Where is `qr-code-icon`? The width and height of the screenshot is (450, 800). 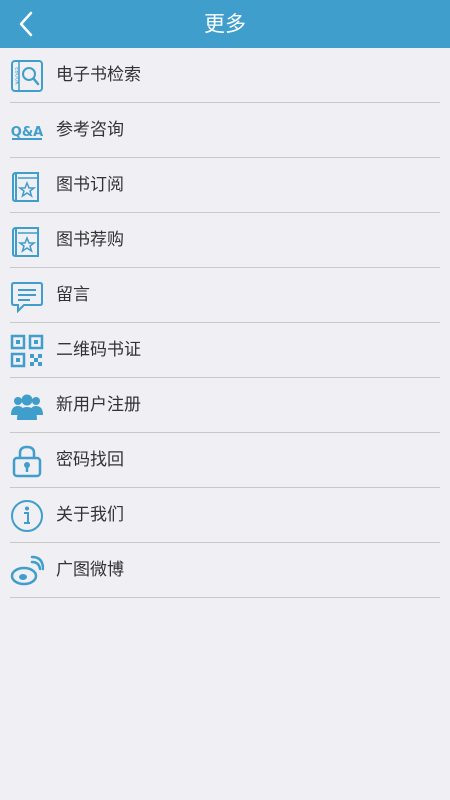 qr-code-icon is located at coordinates (27, 351).